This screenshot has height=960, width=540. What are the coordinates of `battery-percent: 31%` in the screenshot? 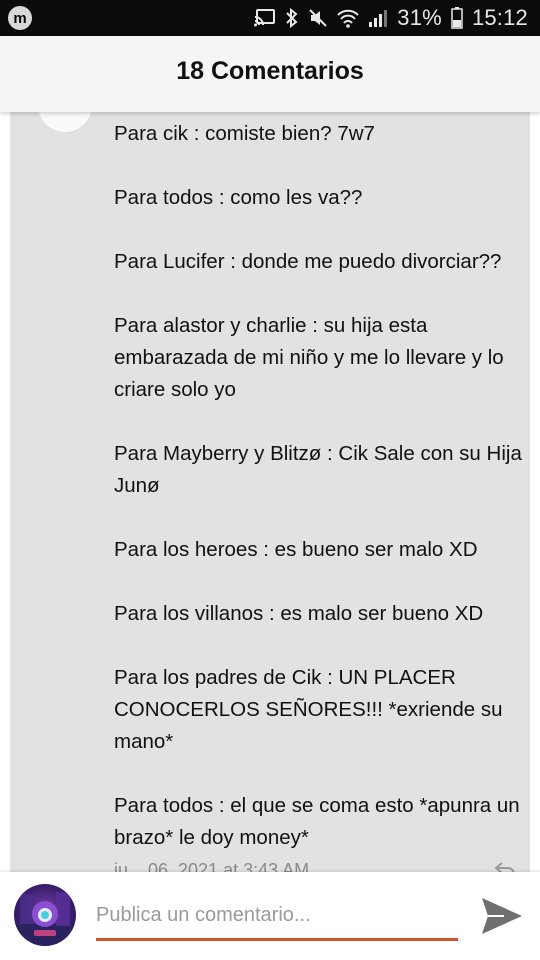 It's located at (419, 17).